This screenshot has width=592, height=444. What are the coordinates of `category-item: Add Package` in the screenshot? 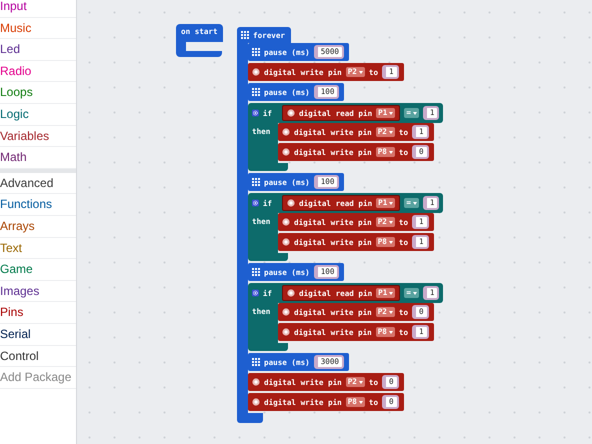 It's located at (38, 378).